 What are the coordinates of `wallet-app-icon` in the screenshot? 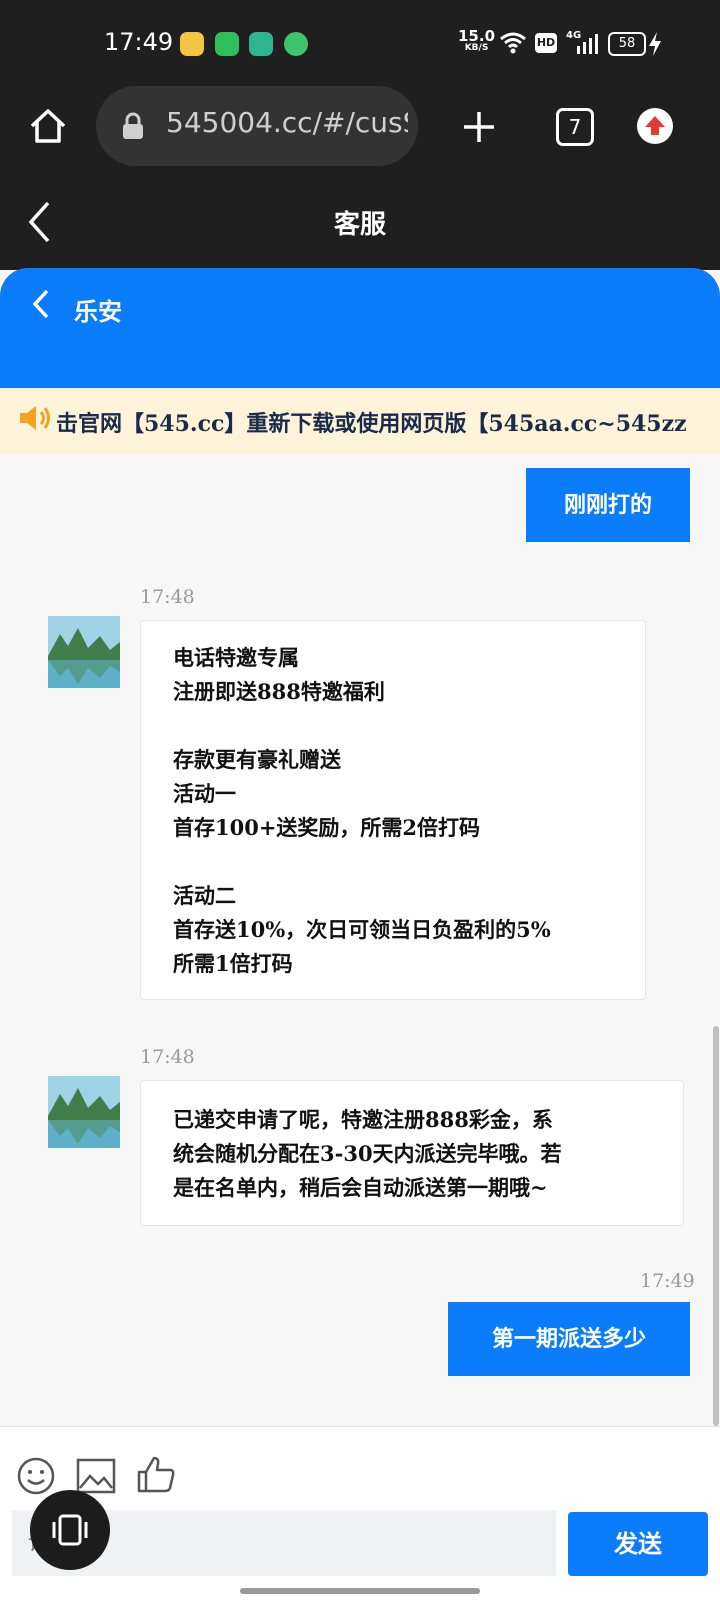 It's located at (261, 44).